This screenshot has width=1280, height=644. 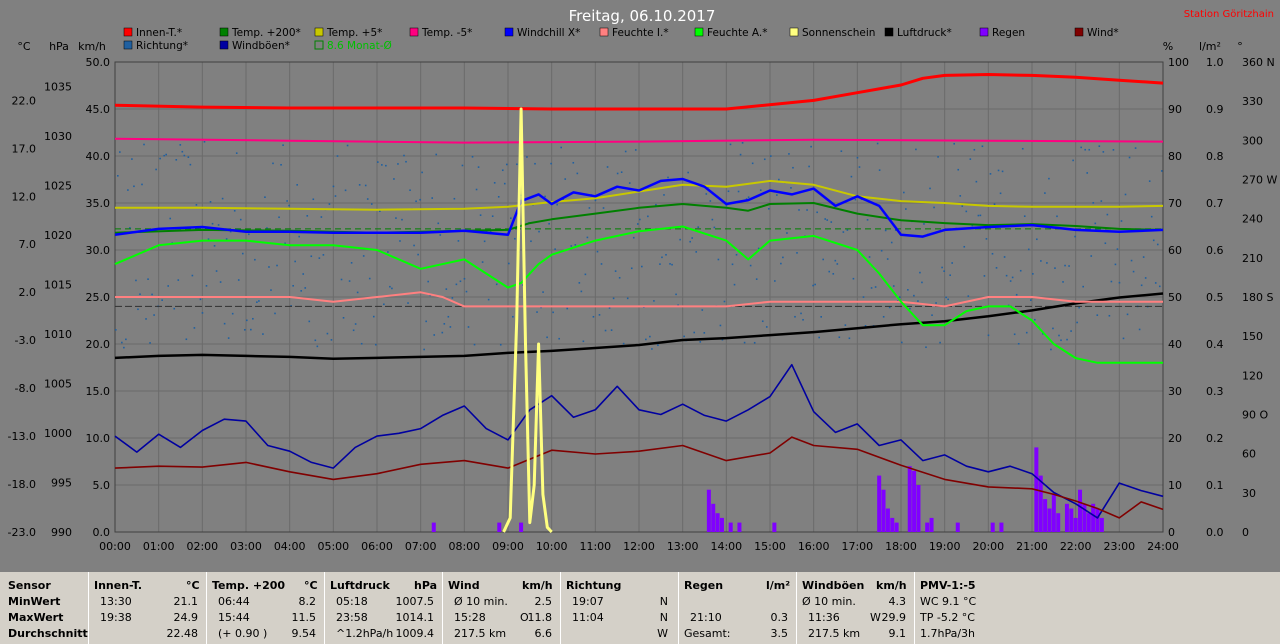 I want to click on tick-label-percent: 100, so click(x=1178, y=62).